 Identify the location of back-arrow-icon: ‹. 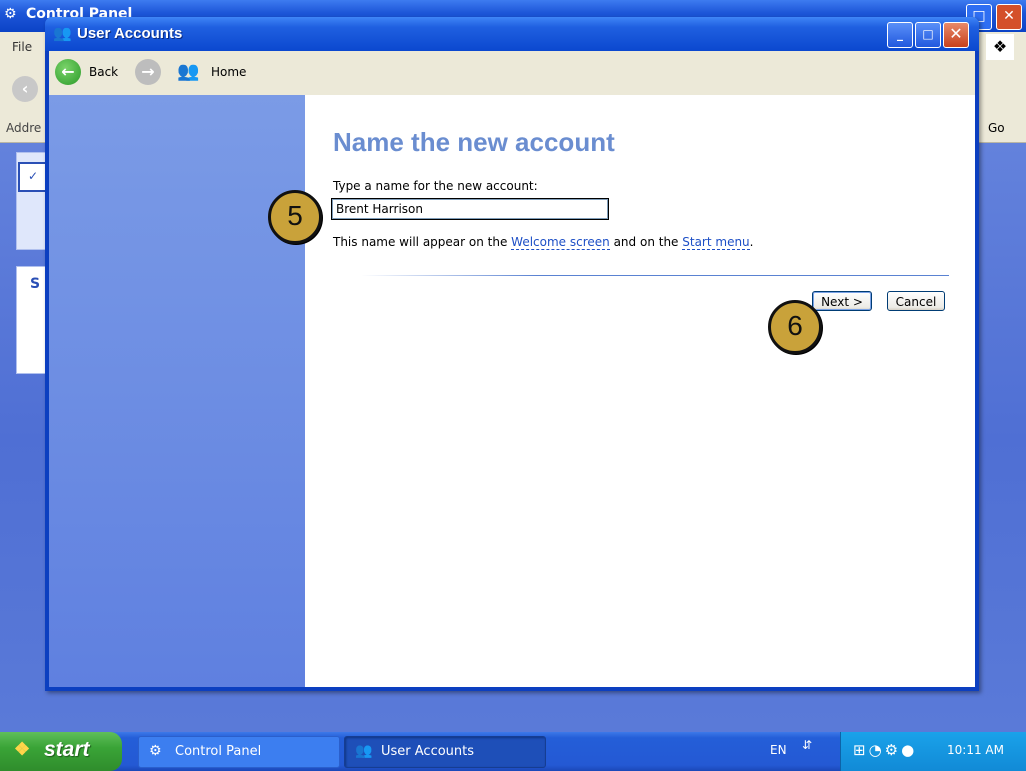
(25, 89).